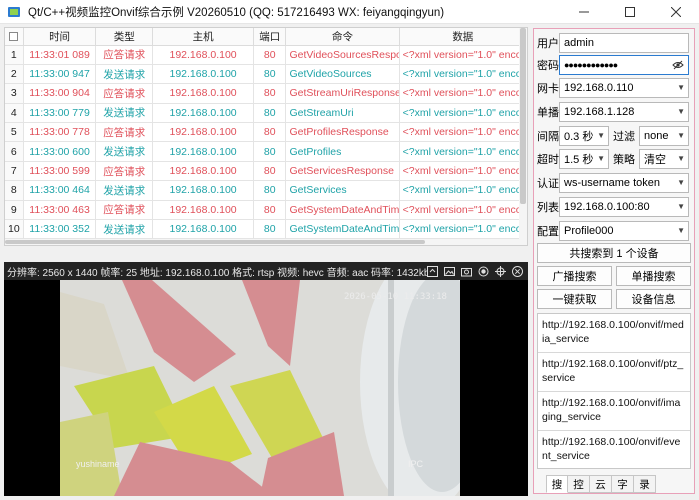  Describe the element at coordinates (14, 171) in the screenshot. I see `row-number: 7` at that location.